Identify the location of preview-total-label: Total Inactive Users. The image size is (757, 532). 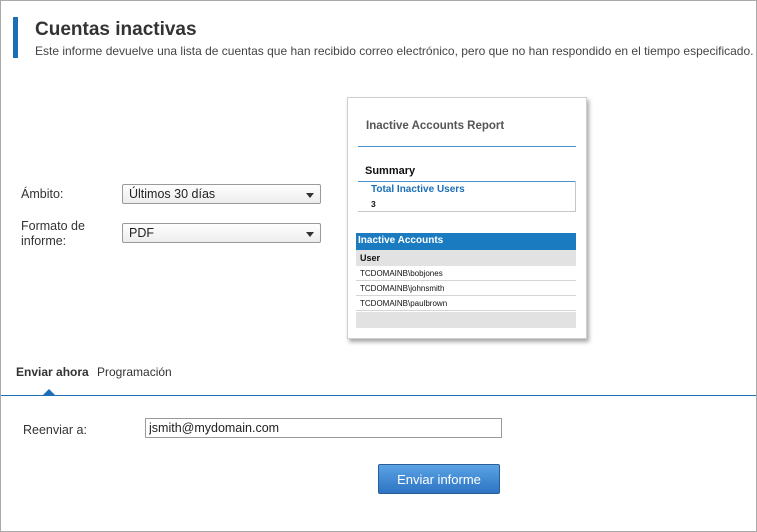
(418, 189).